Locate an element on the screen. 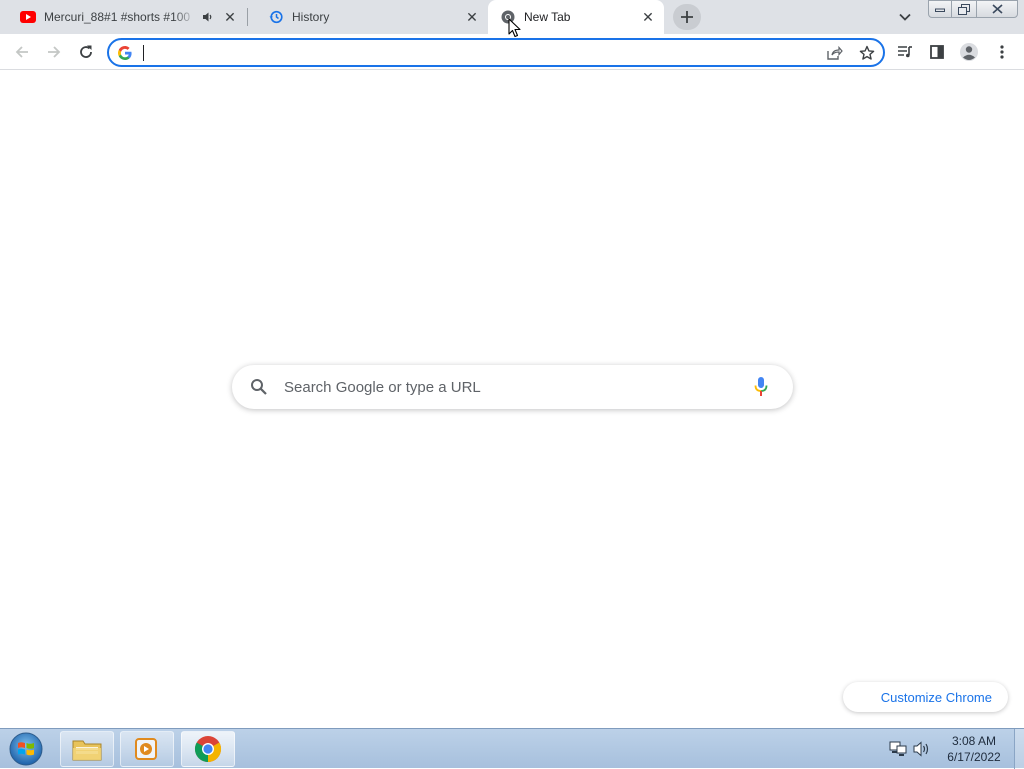  search-input is located at coordinates (514, 387).